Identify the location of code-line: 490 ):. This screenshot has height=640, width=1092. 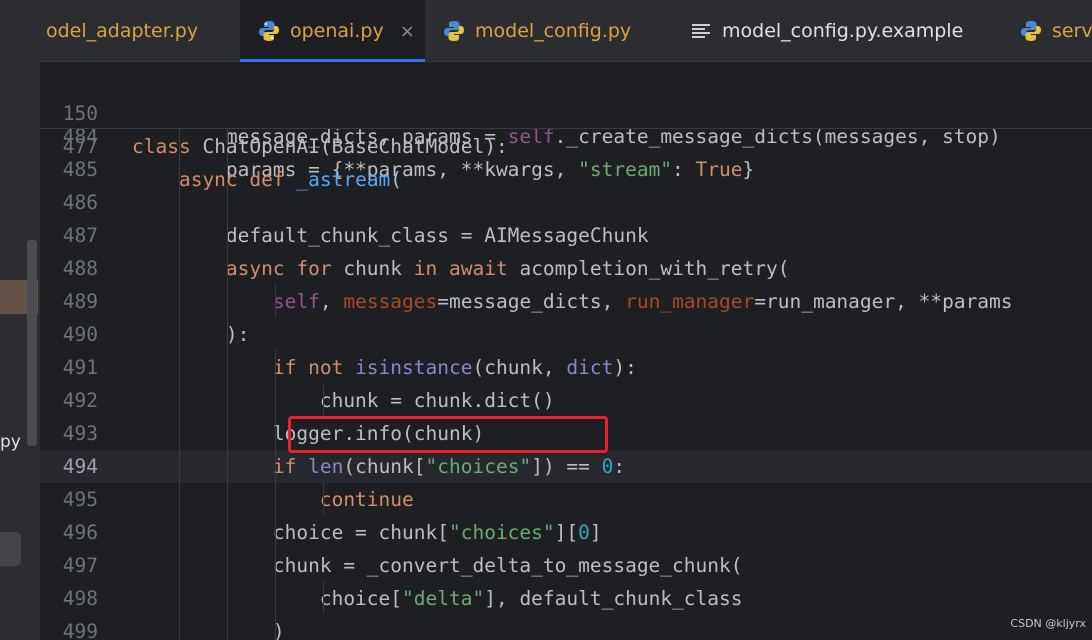
(566, 334).